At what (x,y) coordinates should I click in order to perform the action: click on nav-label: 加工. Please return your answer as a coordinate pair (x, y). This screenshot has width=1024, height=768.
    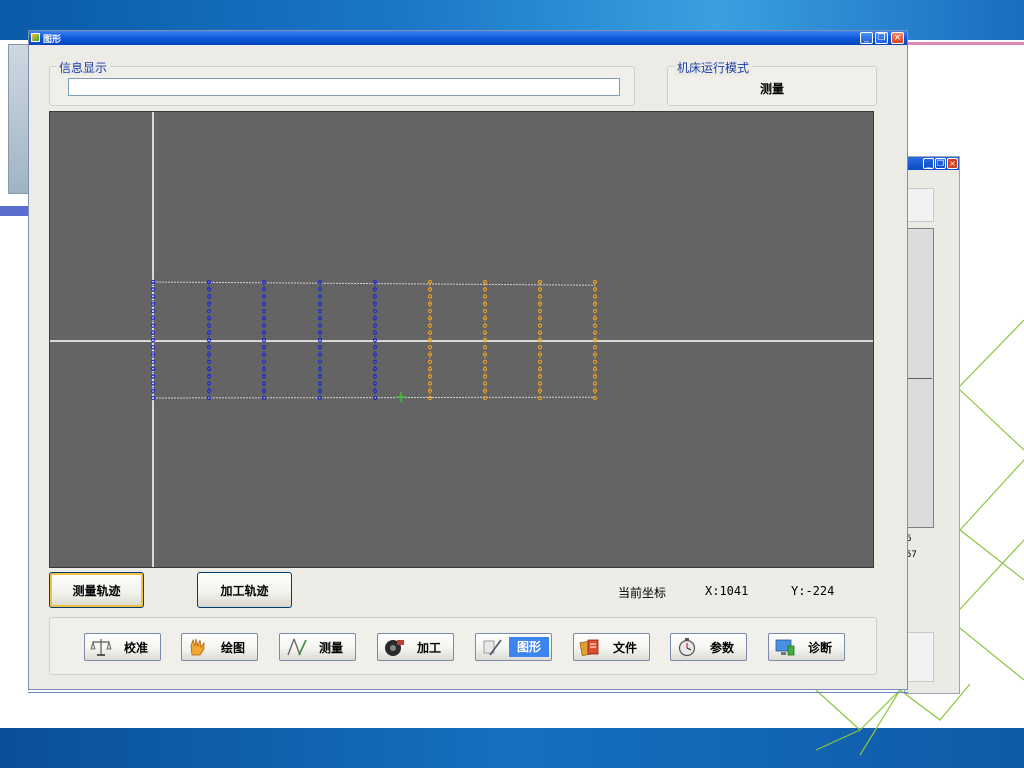
    Looking at the image, I should click on (428, 647).